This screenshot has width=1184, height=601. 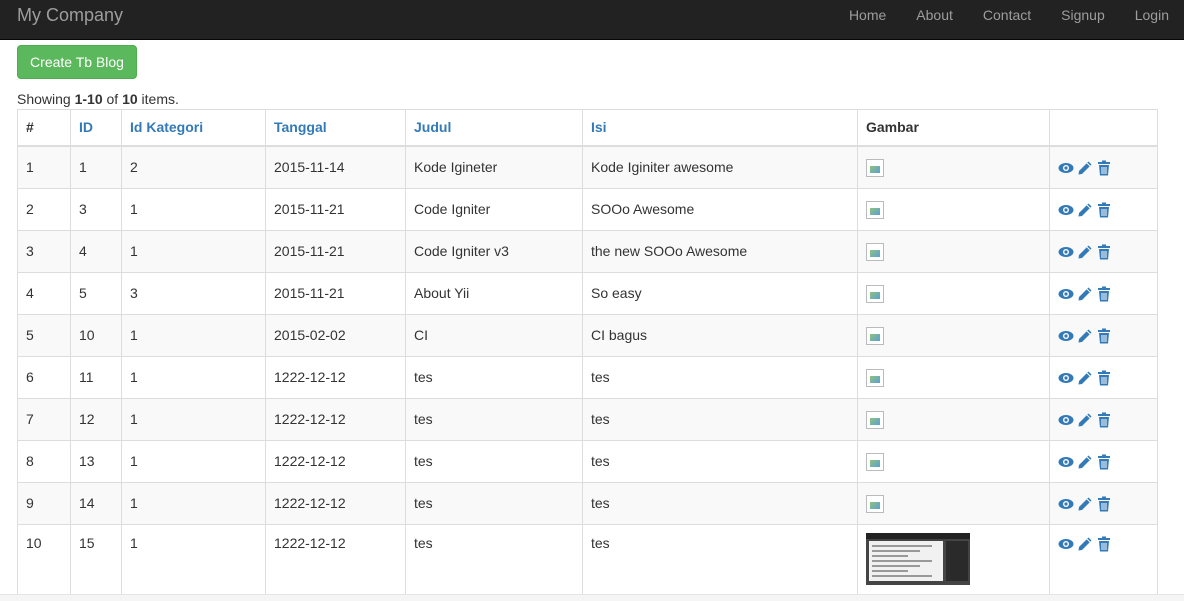 I want to click on table-row: 6 11 1 1222-12-12 tes tes, so click(x=587, y=377).